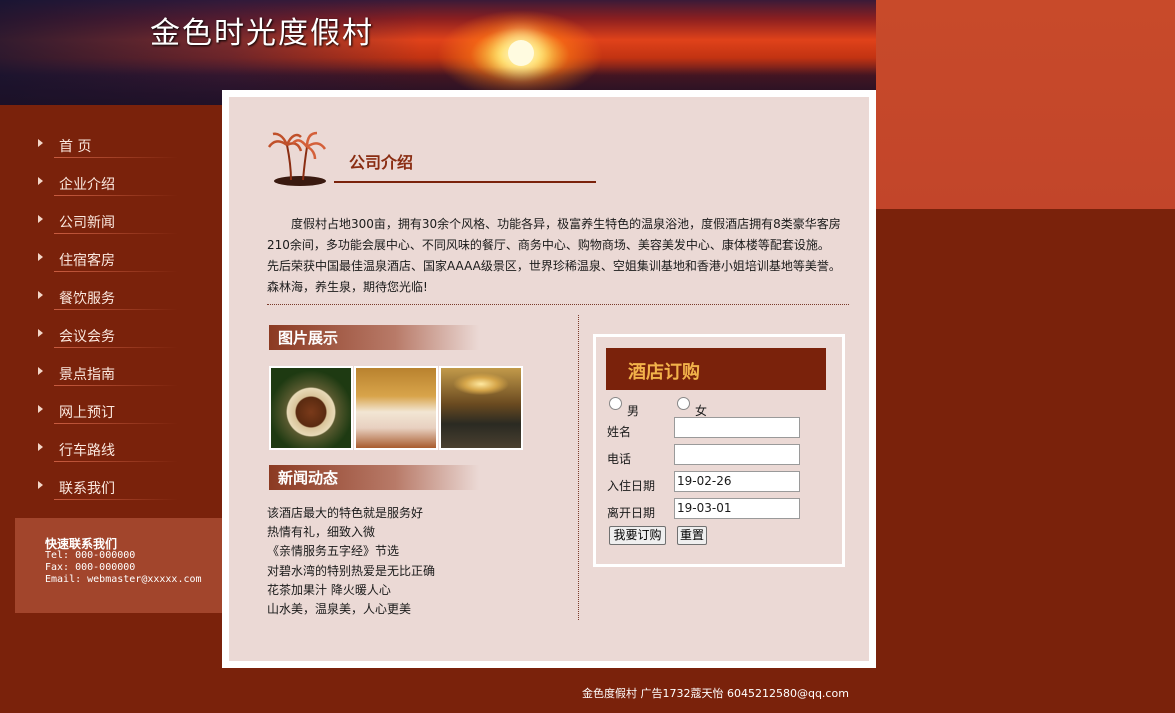 Image resolution: width=1175 pixels, height=713 pixels. What do you see at coordinates (715, 693) in the screenshot?
I see `footer-text: 金色度假村 广告1732蔻天怡 6045212580@qq.com` at bounding box center [715, 693].